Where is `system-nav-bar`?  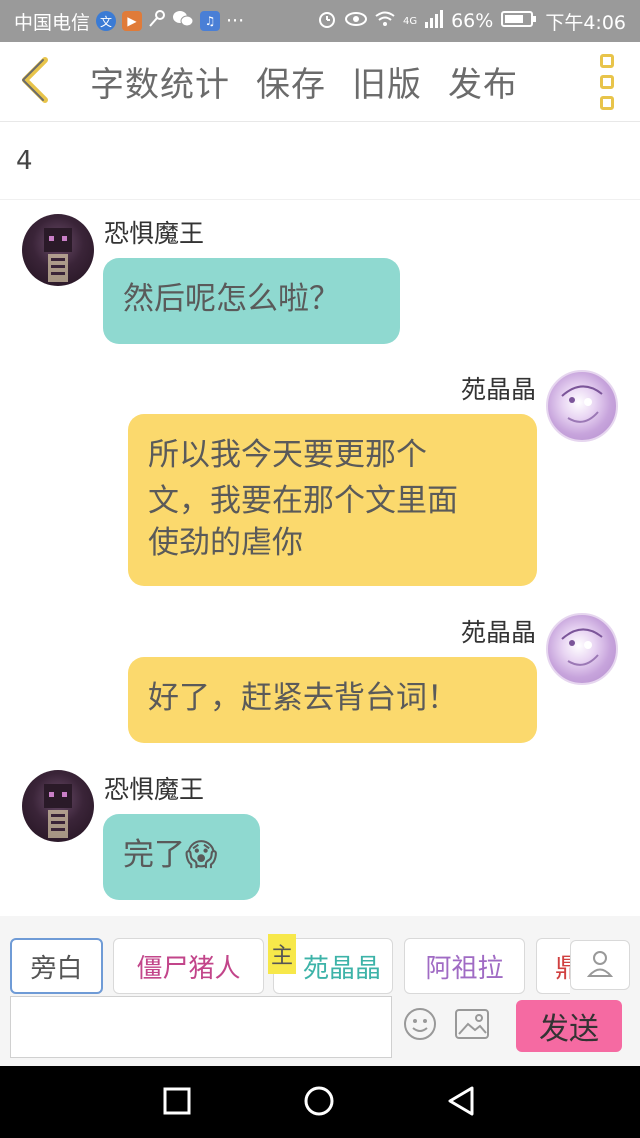 system-nav-bar is located at coordinates (320, 1102).